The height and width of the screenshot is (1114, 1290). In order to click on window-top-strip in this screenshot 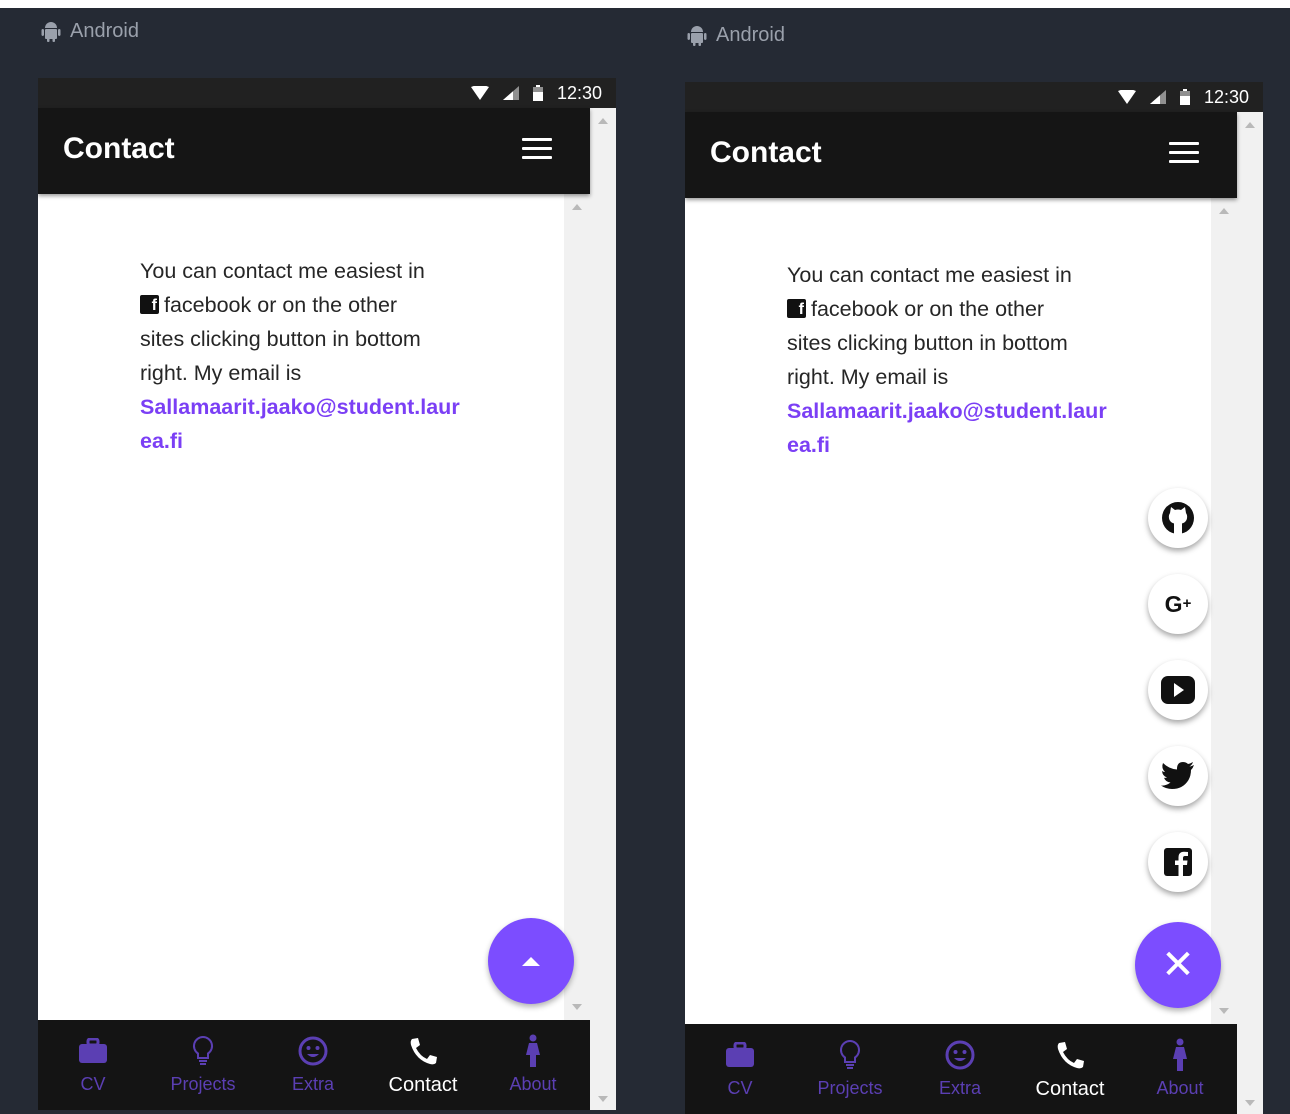, I will do `click(645, 4)`.